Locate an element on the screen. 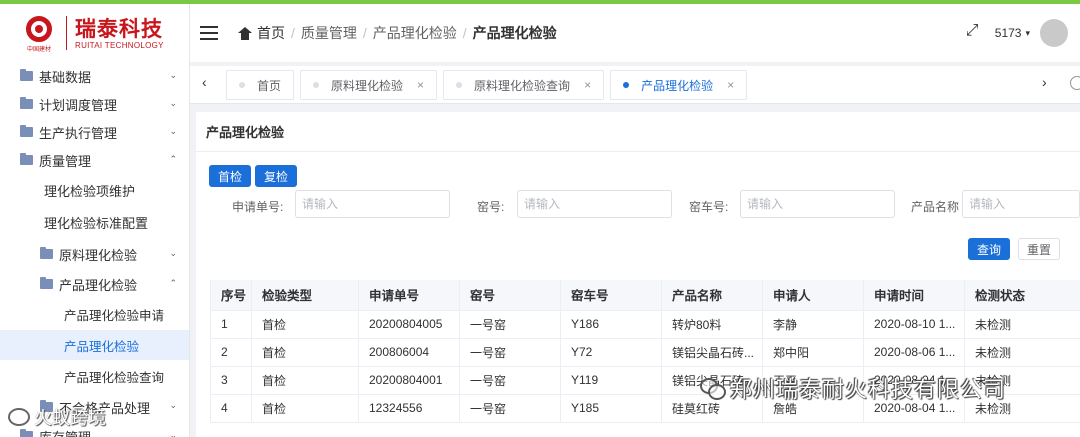 The image size is (1080, 437). tab-scroll-right-icon: › is located at coordinates (1044, 82).